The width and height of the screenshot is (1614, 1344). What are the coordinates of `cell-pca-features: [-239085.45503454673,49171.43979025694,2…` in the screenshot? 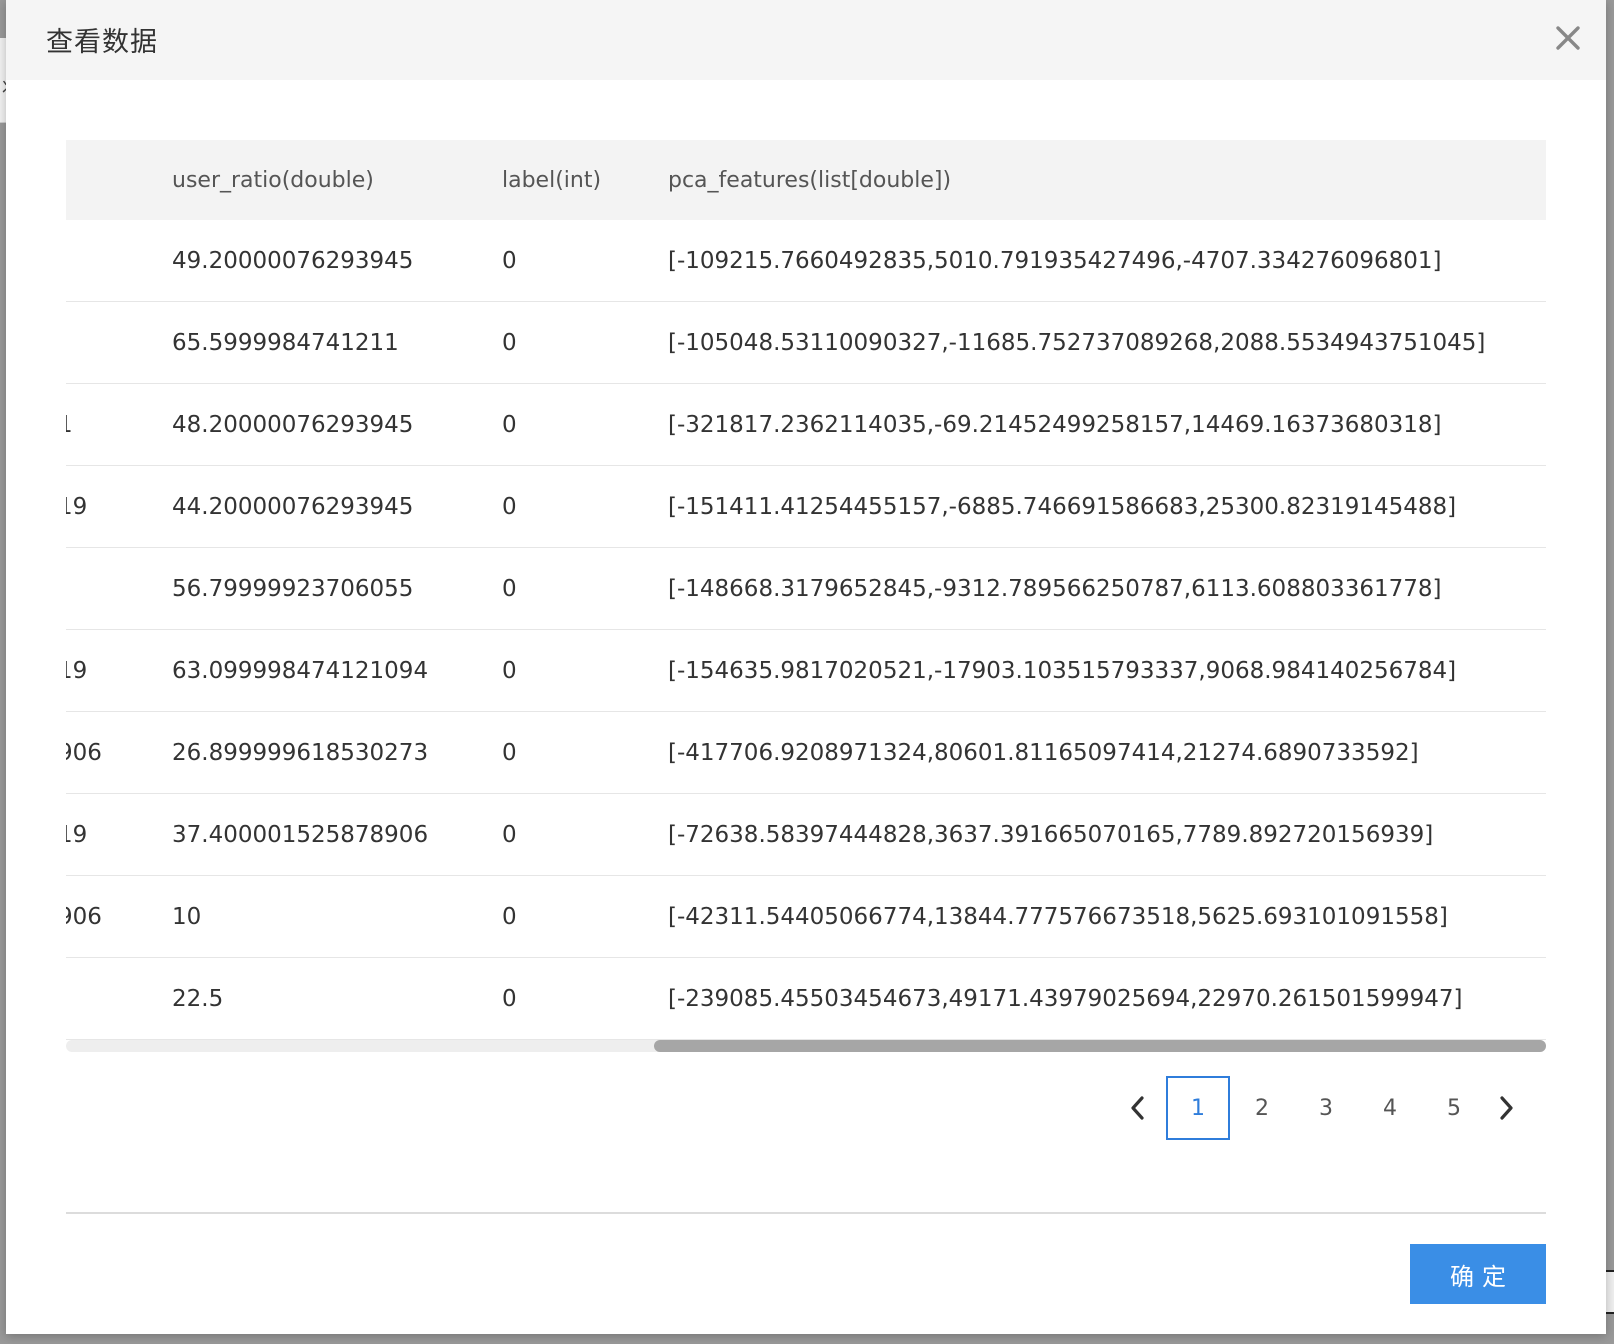 It's located at (1107, 998).